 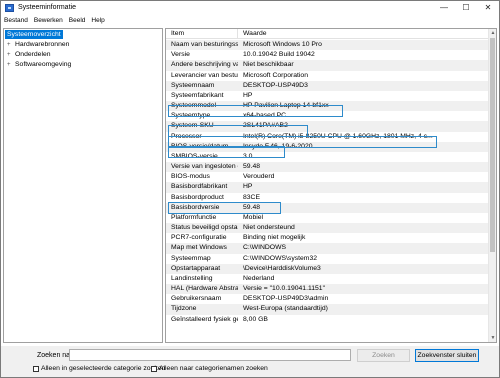 I want to click on table-row: Geïnstalleerd fysiek geh... 8,00 GB, so click(x=327, y=320).